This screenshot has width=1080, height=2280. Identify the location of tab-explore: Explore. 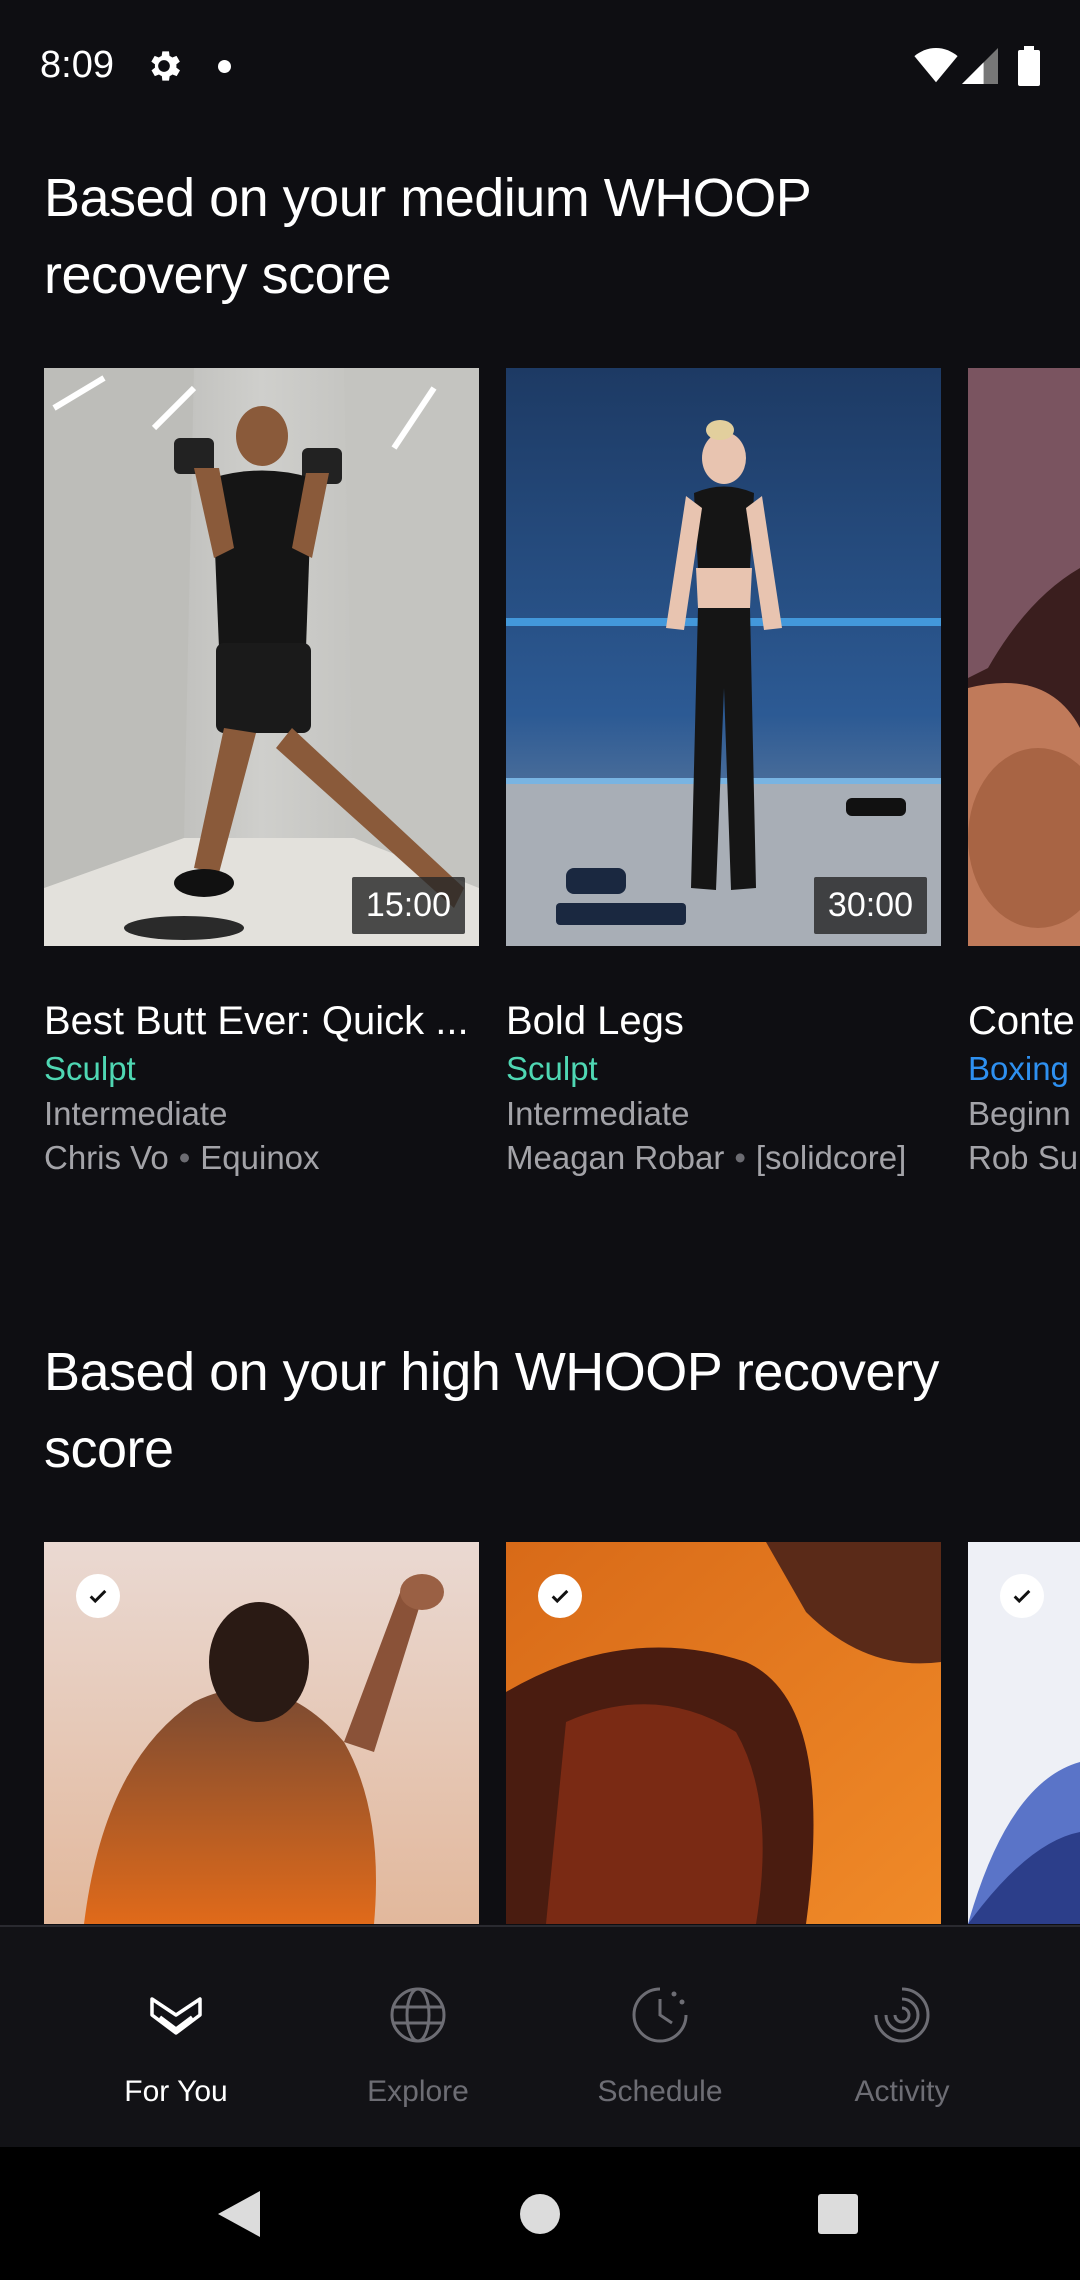
(418, 2037).